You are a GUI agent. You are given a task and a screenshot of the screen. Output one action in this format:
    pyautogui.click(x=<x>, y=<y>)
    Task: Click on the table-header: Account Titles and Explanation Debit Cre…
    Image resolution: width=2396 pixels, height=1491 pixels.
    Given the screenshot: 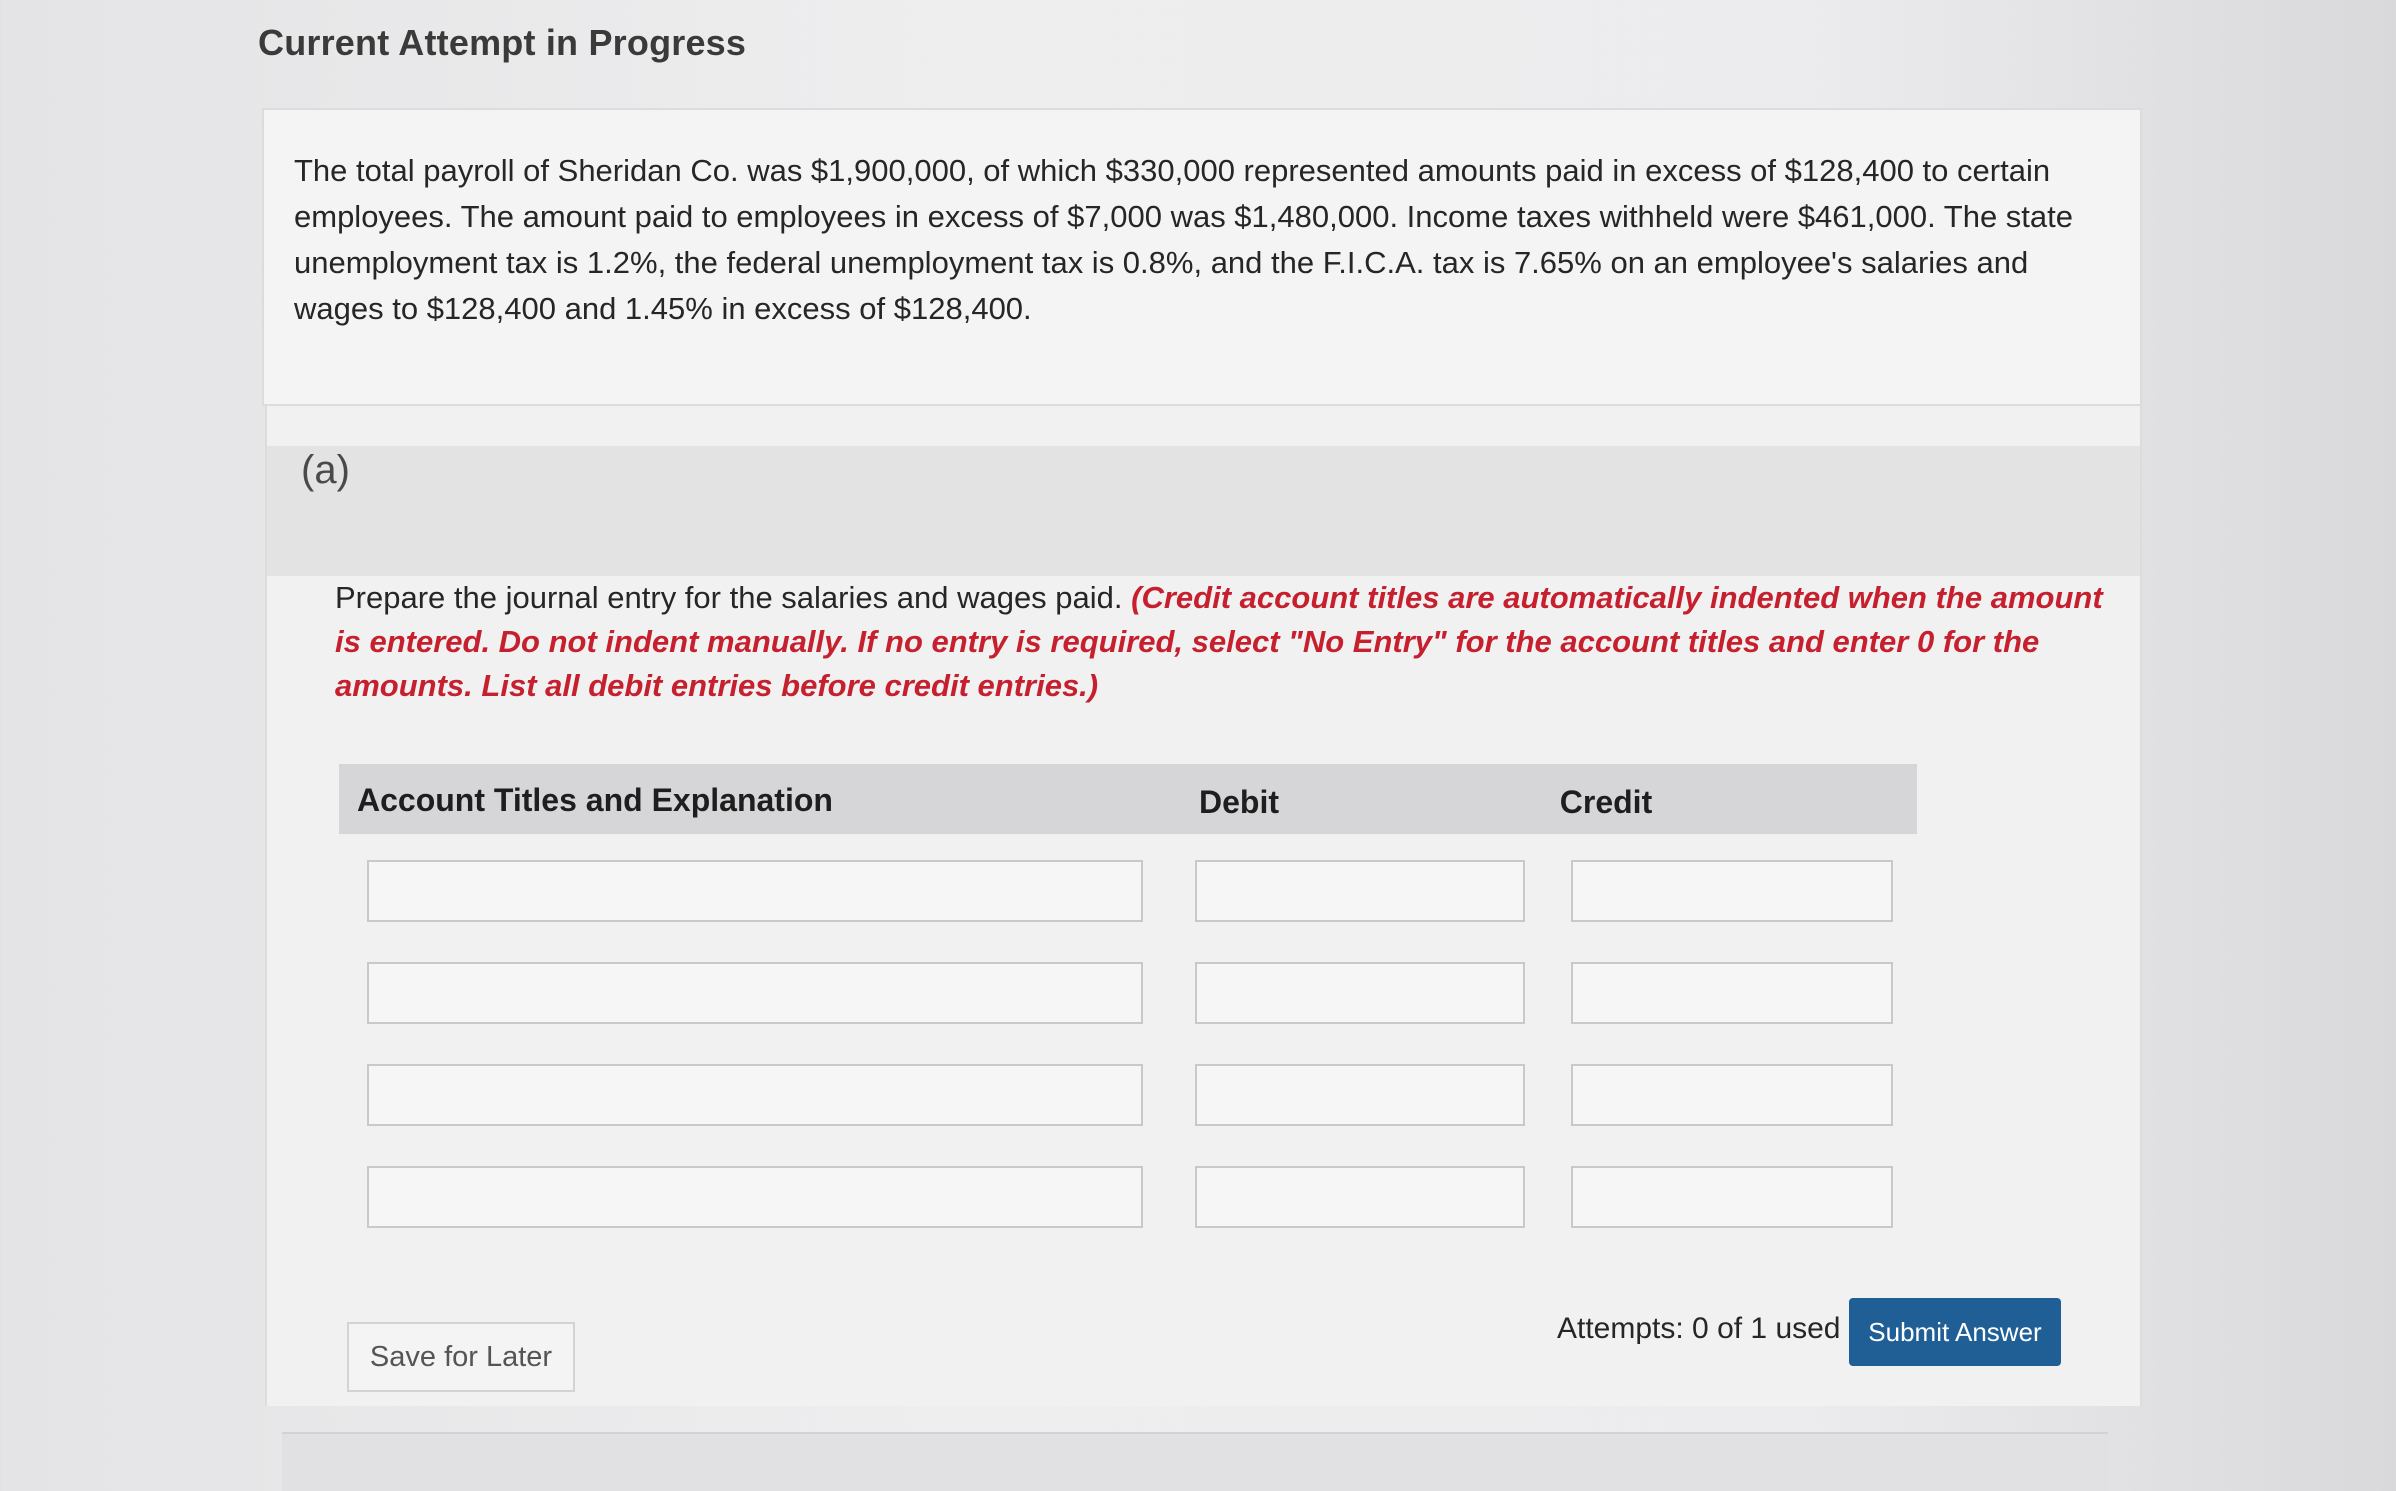 What is the action you would take?
    pyautogui.click(x=1128, y=799)
    